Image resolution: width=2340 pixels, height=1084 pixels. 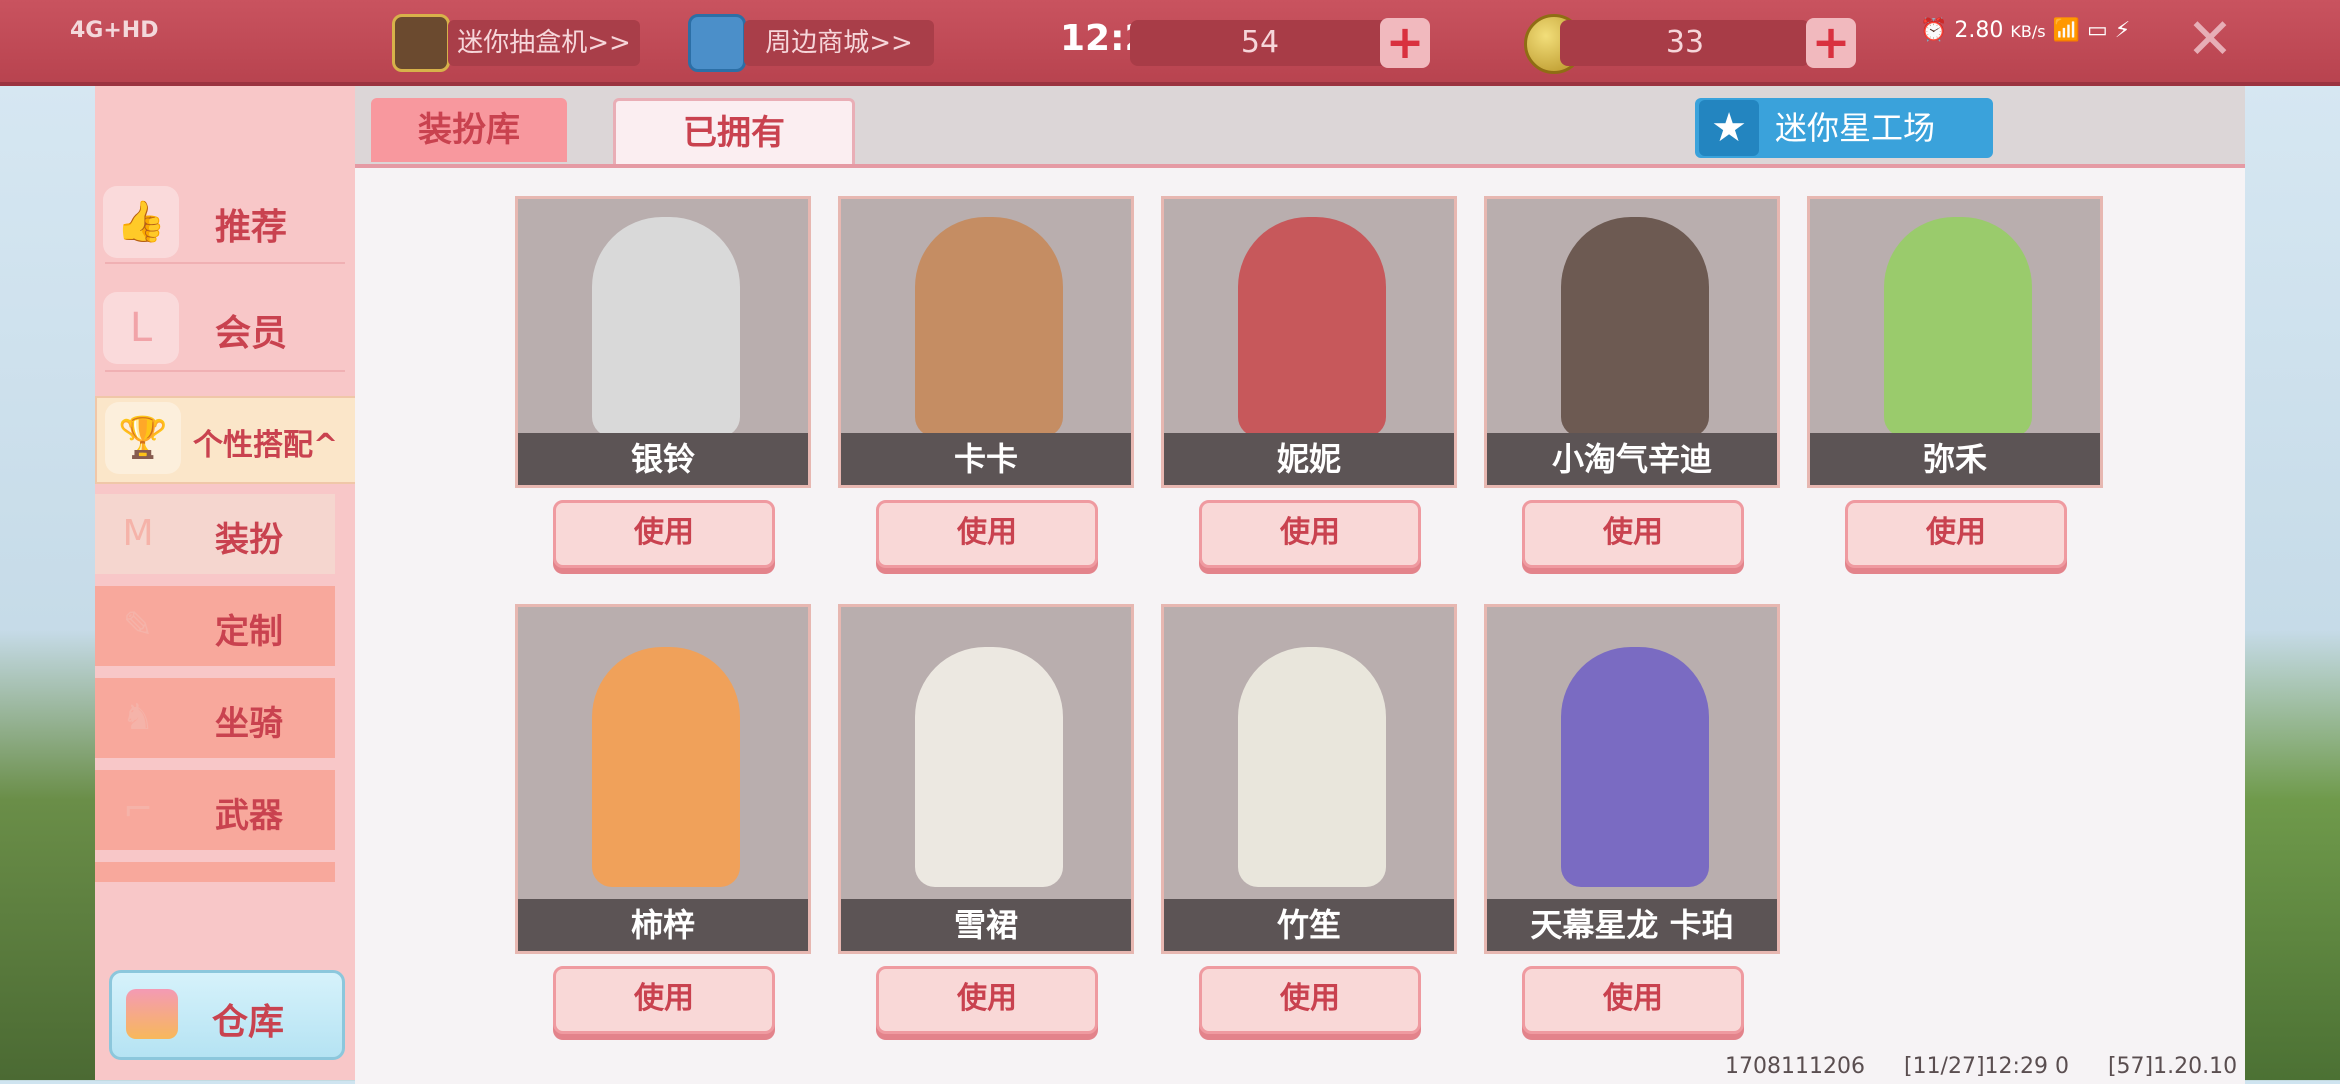 I want to click on shop-icon, so click(x=717, y=43).